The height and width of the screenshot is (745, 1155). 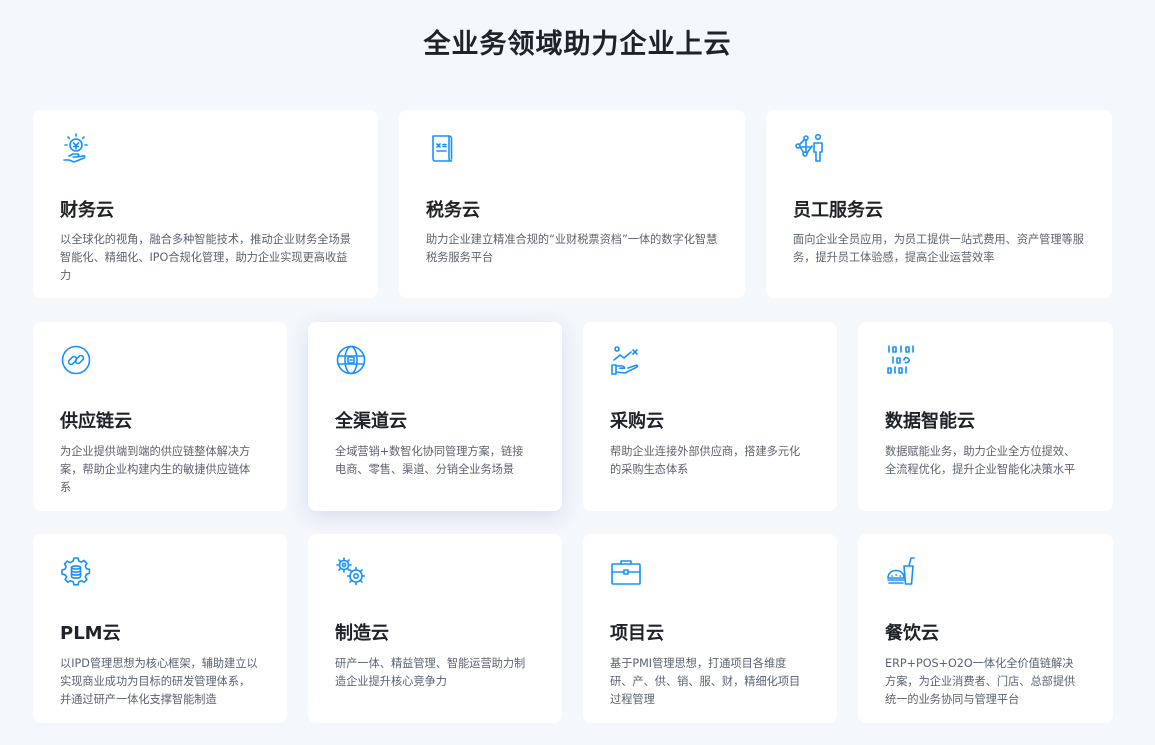 What do you see at coordinates (429, 460) in the screenshot?
I see `card-description: 全域营销+数智化协同管理方案，链接电商、零售、渠道、分销全业务场景` at bounding box center [429, 460].